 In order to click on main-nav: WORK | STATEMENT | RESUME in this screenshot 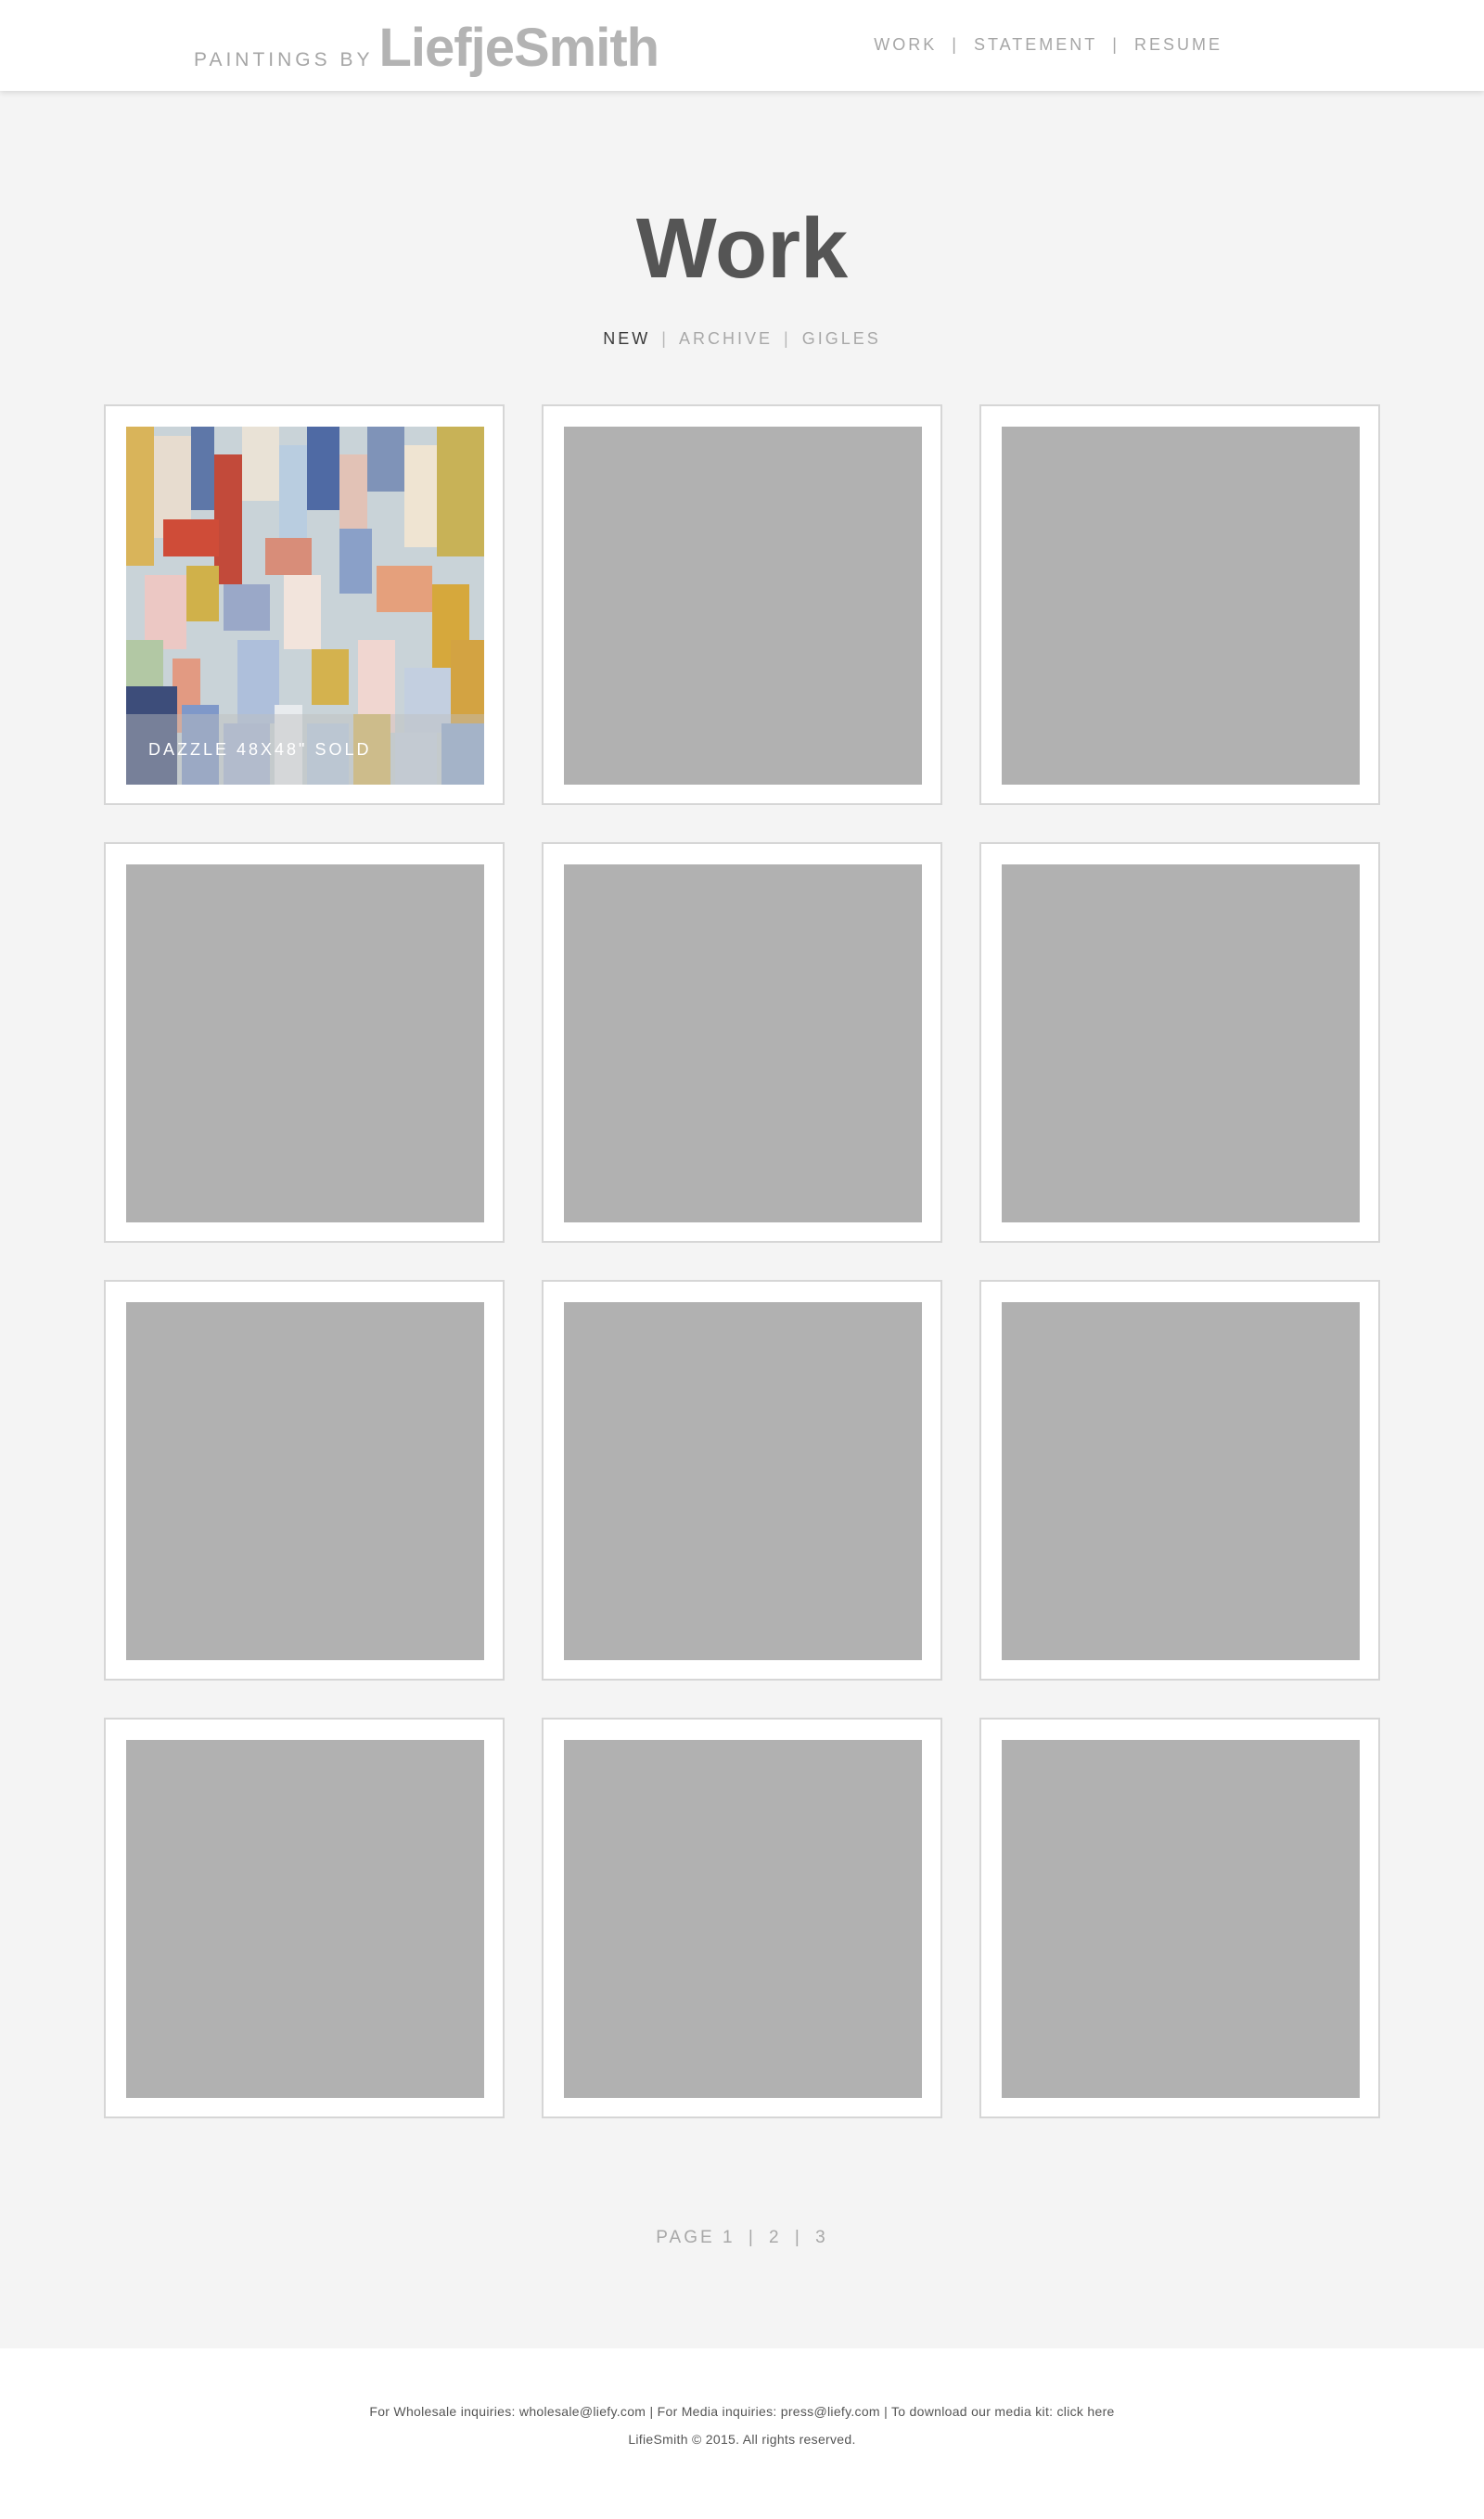, I will do `click(1048, 45)`.